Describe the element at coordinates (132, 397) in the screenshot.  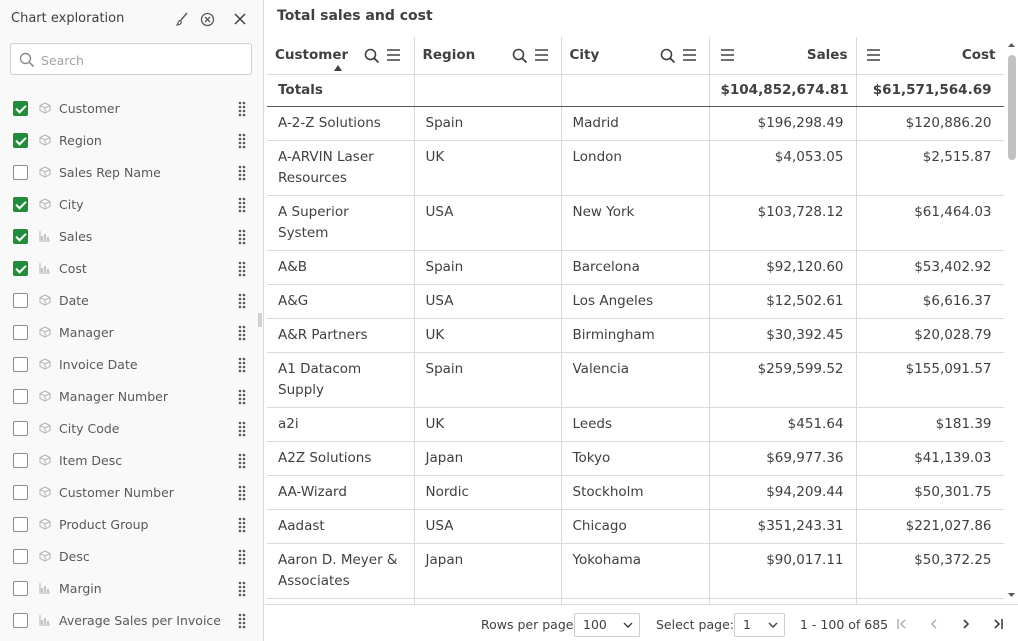
I see `field-item: Manager Number` at that location.